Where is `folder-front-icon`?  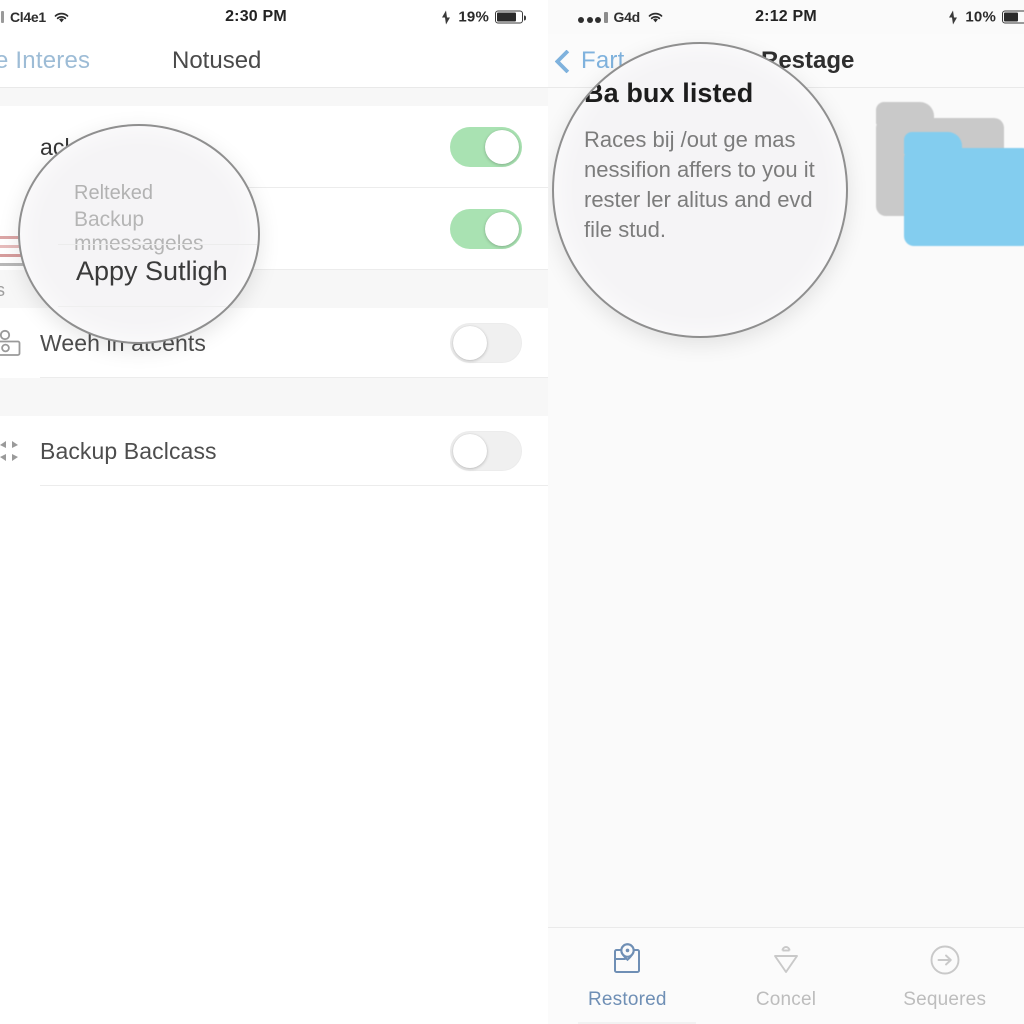 folder-front-icon is located at coordinates (964, 189).